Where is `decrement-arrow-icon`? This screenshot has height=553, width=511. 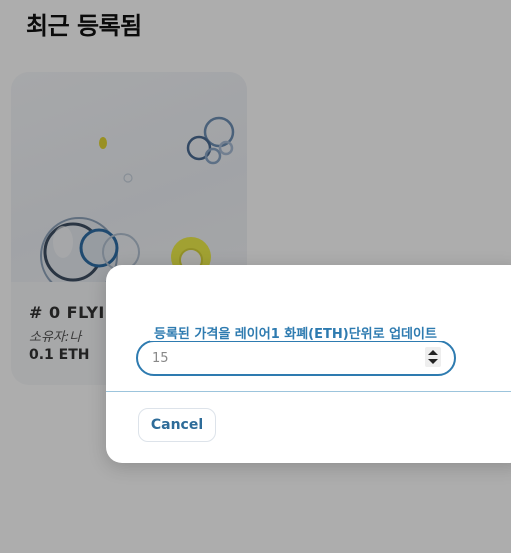 decrement-arrow-icon is located at coordinates (433, 361).